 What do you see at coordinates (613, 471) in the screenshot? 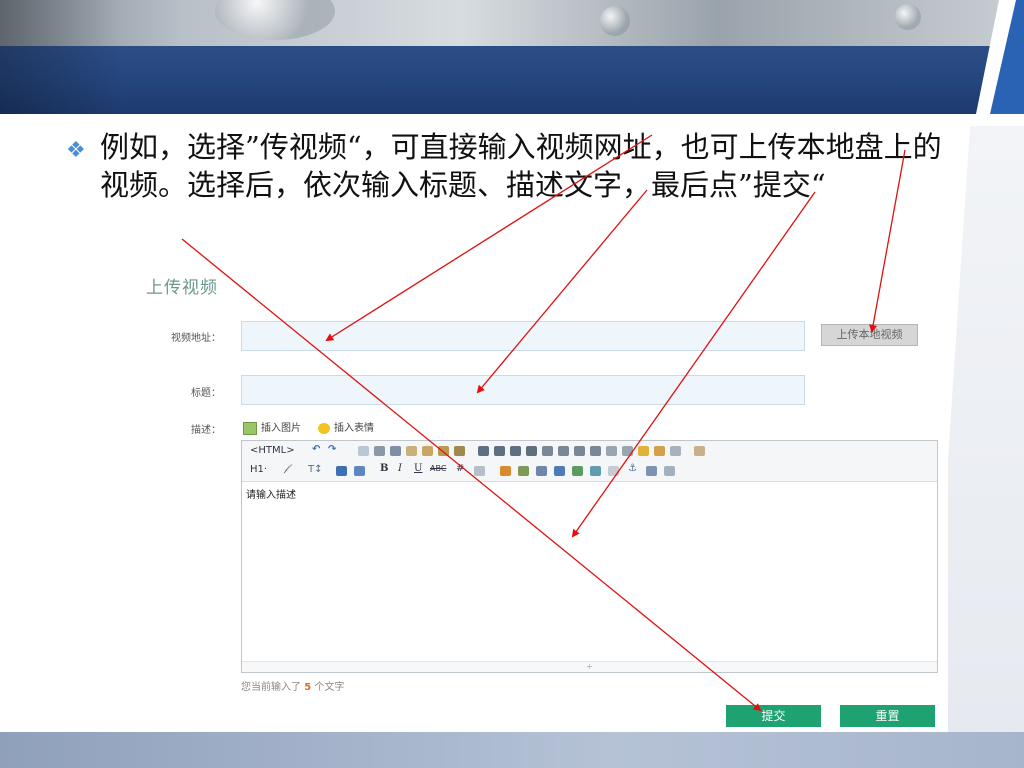
I see `page-break-icon` at bounding box center [613, 471].